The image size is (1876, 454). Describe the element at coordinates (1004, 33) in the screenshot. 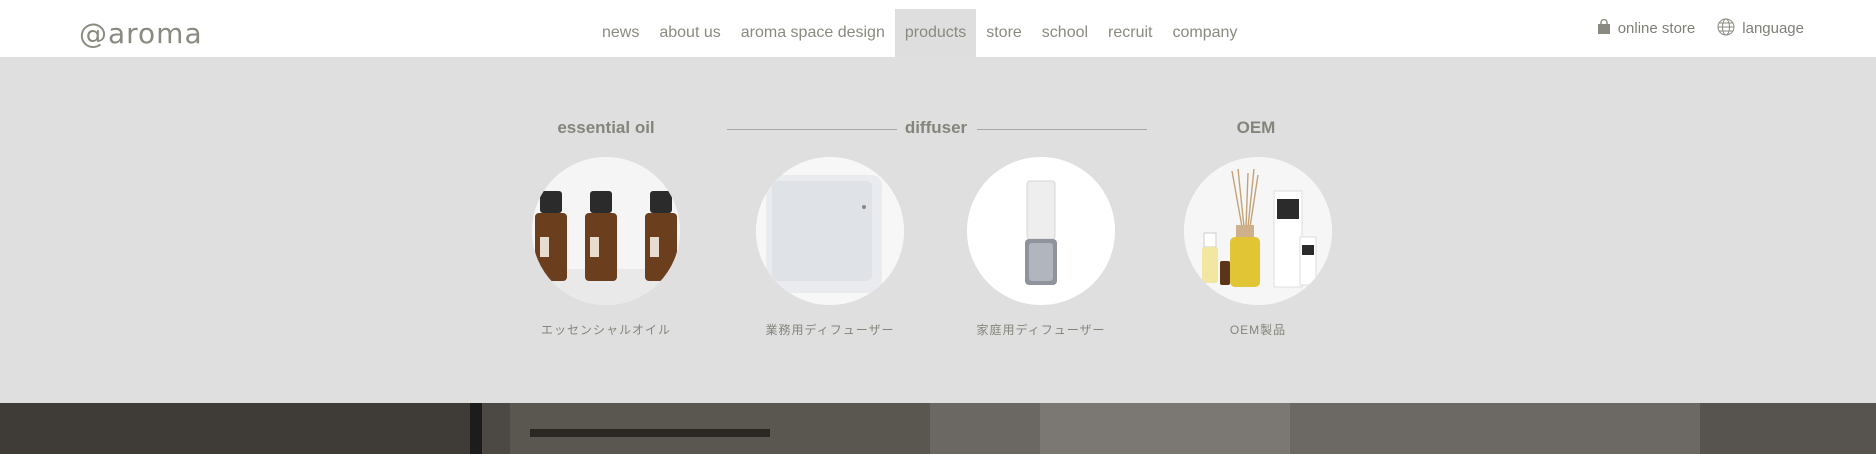

I see `nav-store: store` at that location.